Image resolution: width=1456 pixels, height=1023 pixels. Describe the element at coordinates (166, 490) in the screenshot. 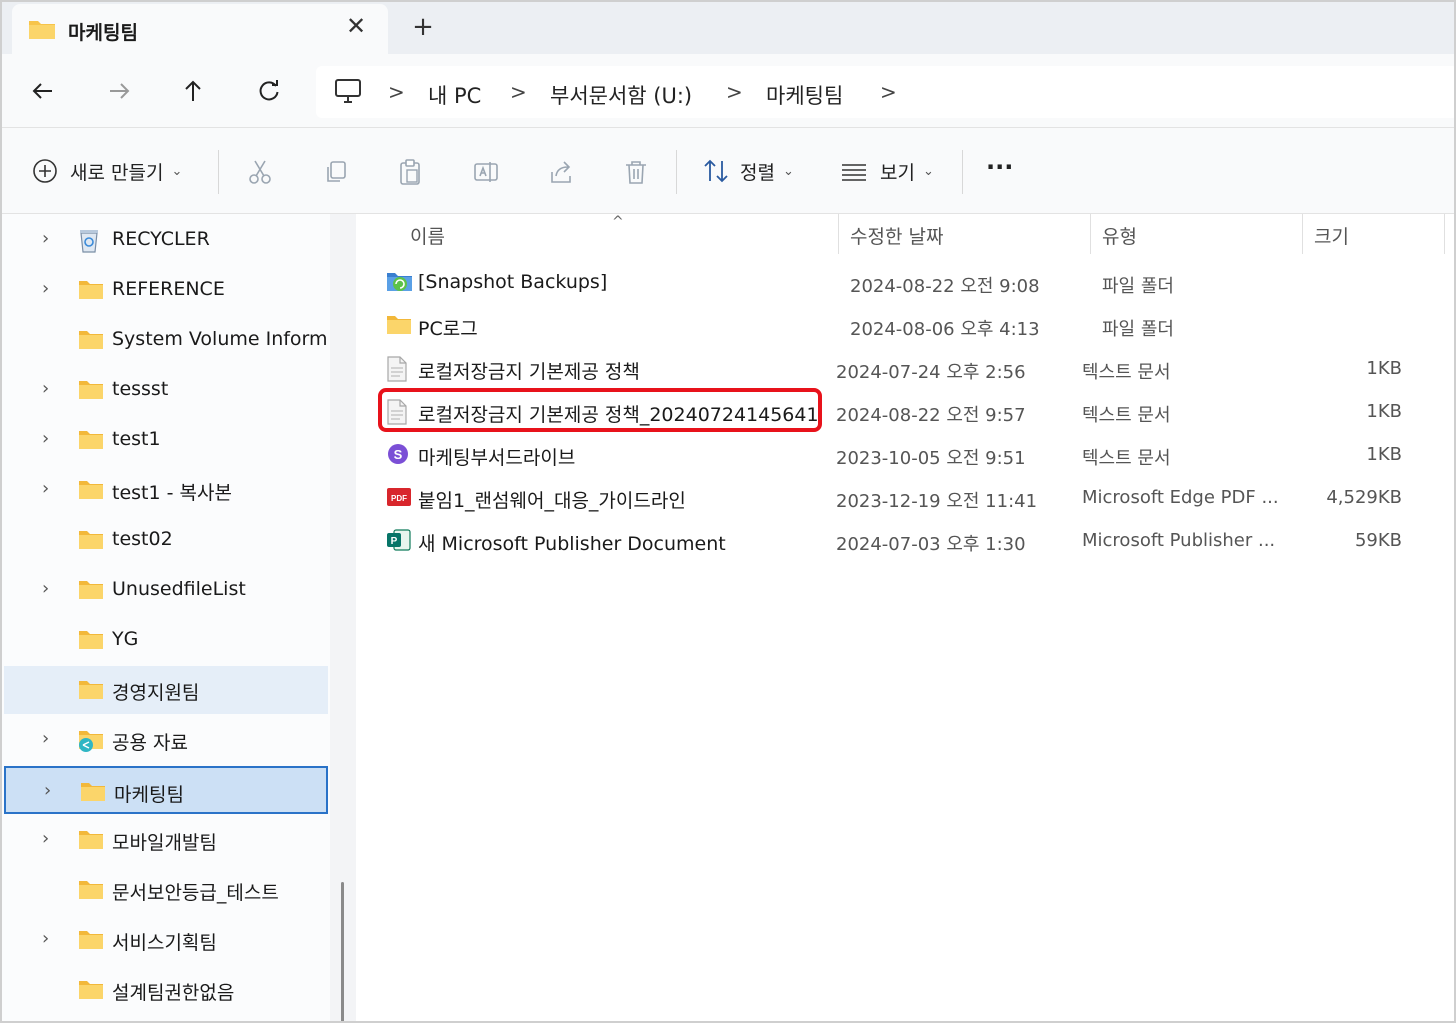

I see `sidebar-item: › test1 - 복사본` at that location.